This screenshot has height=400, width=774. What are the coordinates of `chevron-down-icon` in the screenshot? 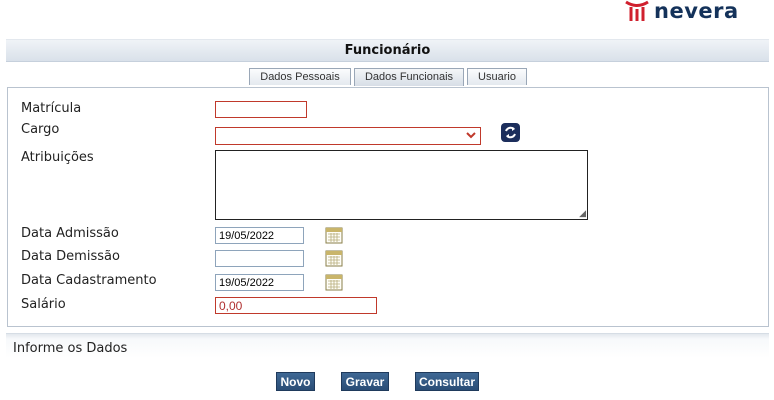 It's located at (471, 136).